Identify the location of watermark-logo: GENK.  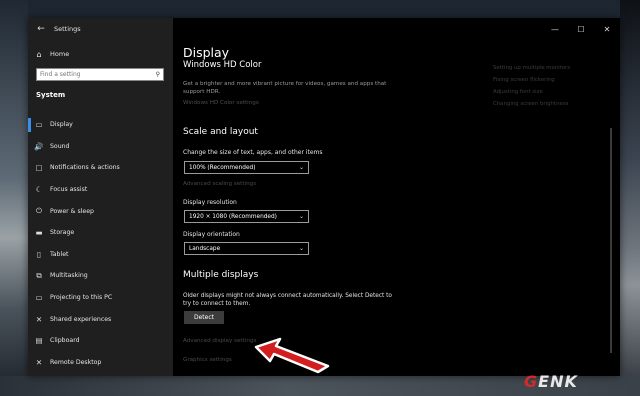
(551, 381).